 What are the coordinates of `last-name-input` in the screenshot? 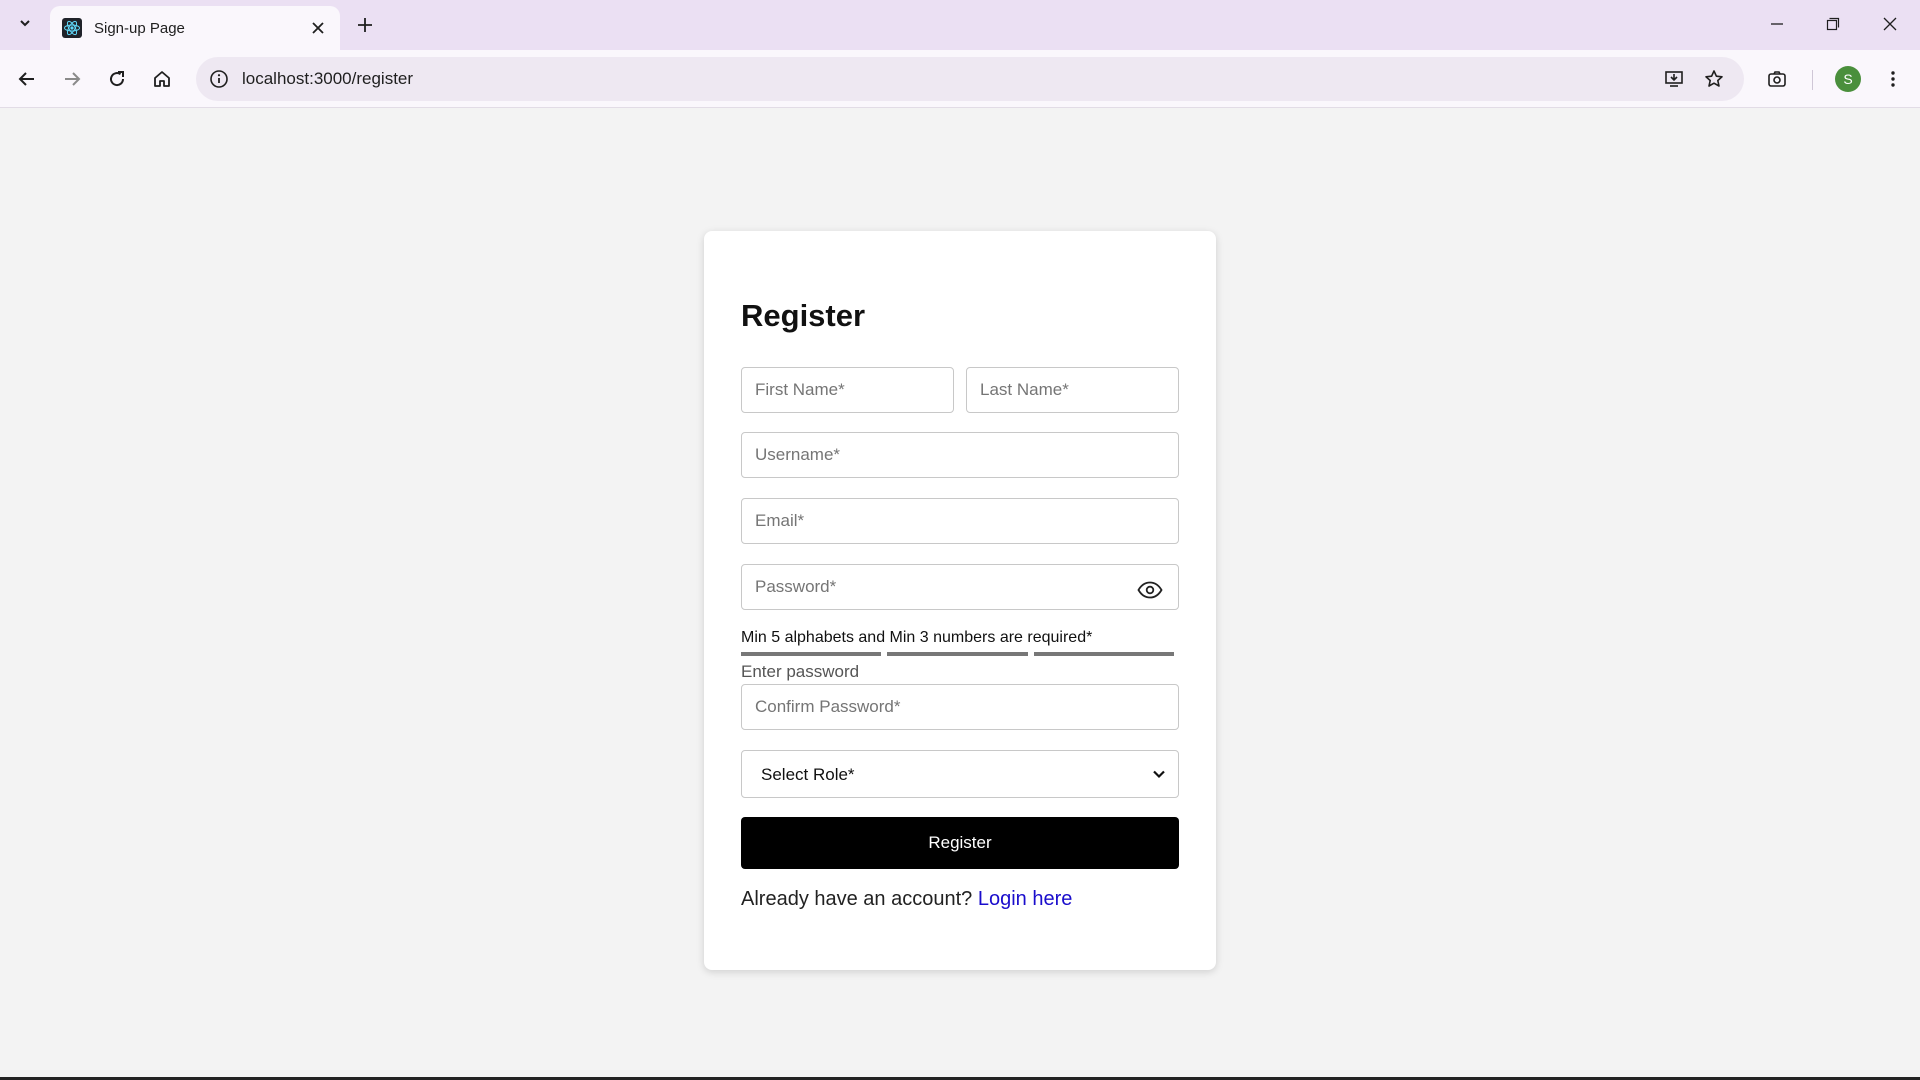 It's located at (1072, 390).